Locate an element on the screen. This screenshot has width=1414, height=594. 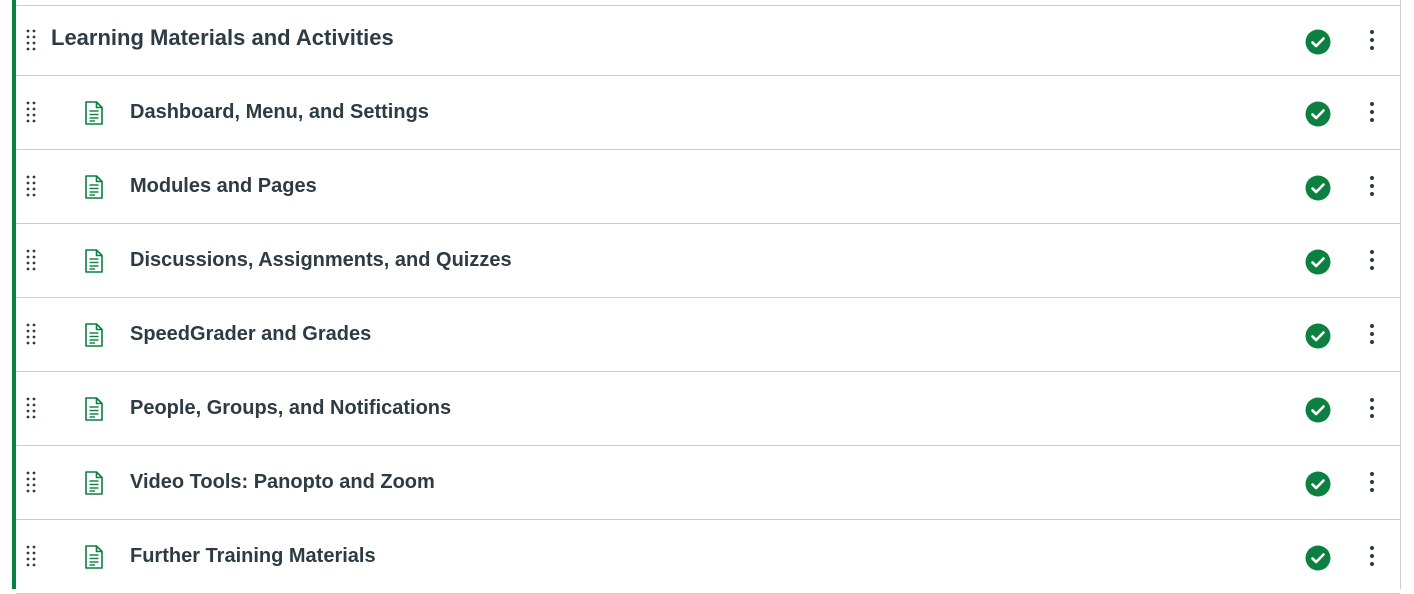
module-item-title: Further Training Materials is located at coordinates (253, 556).